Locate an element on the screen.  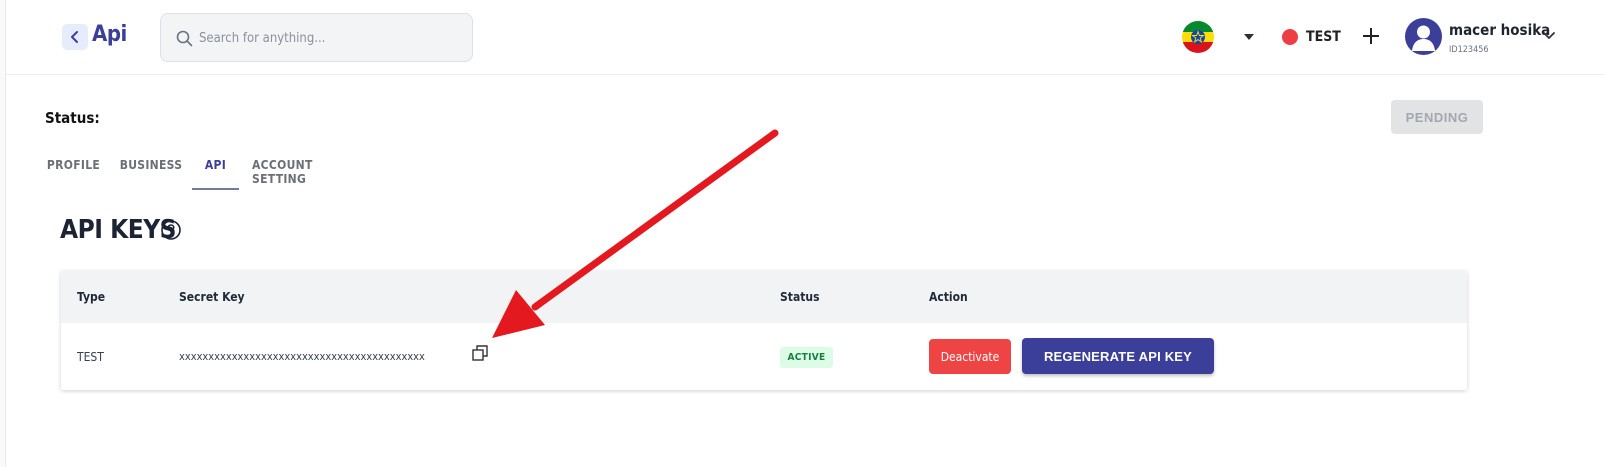
search-box is located at coordinates (316, 37).